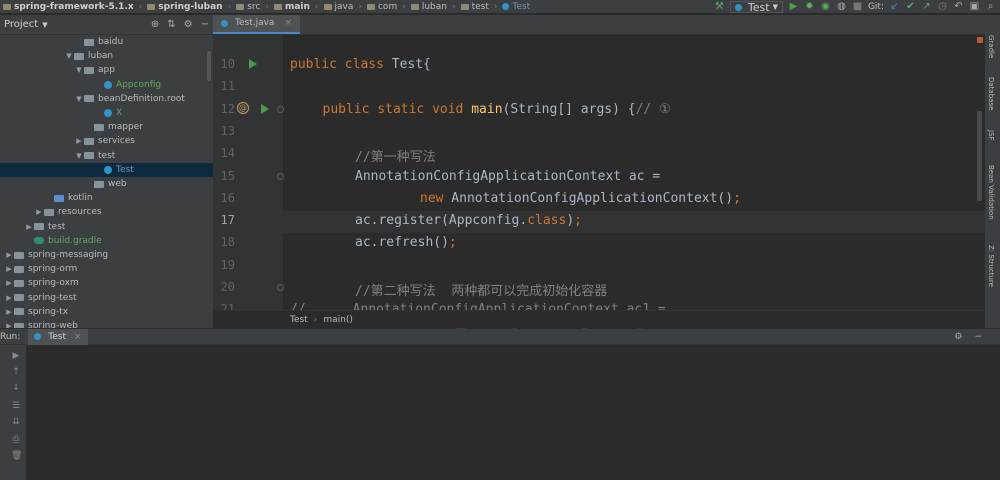 This screenshot has height=480, width=1000. What do you see at coordinates (338, 320) in the screenshot?
I see `editor-crumb-item: main()` at bounding box center [338, 320].